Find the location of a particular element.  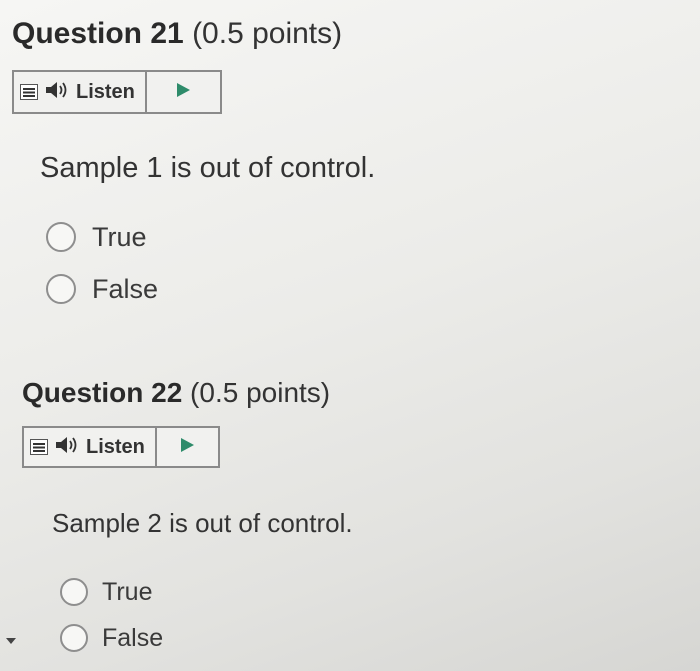

question-title: Question 21 is located at coordinates (98, 33).